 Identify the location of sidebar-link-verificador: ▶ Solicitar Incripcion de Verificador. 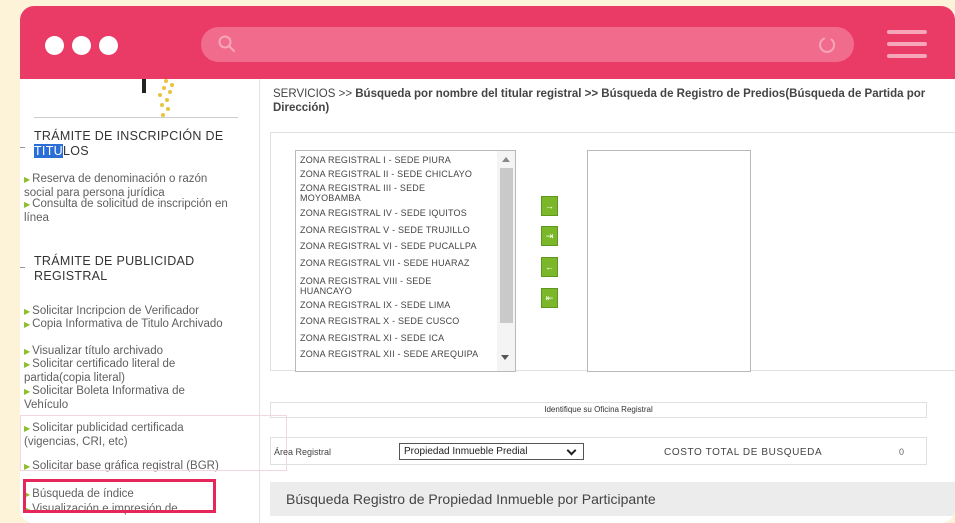
(128, 312).